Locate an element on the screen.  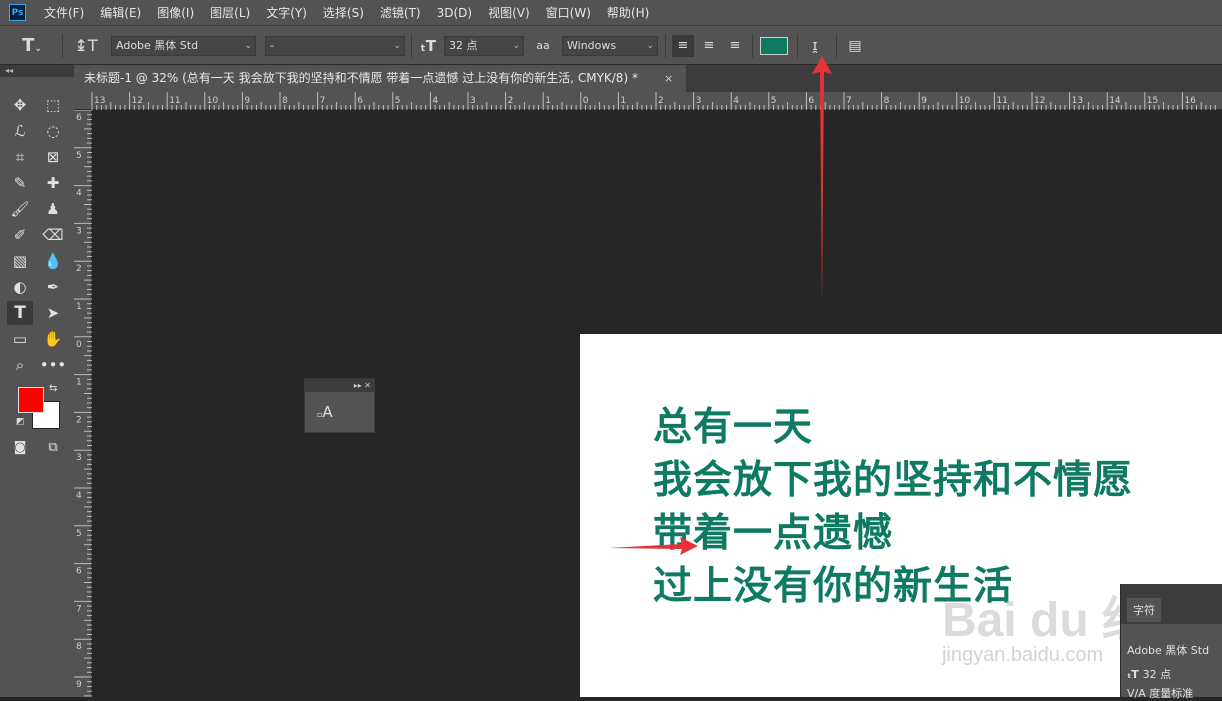
eyedropper-tool-icon: ✎ is located at coordinates (20, 183).